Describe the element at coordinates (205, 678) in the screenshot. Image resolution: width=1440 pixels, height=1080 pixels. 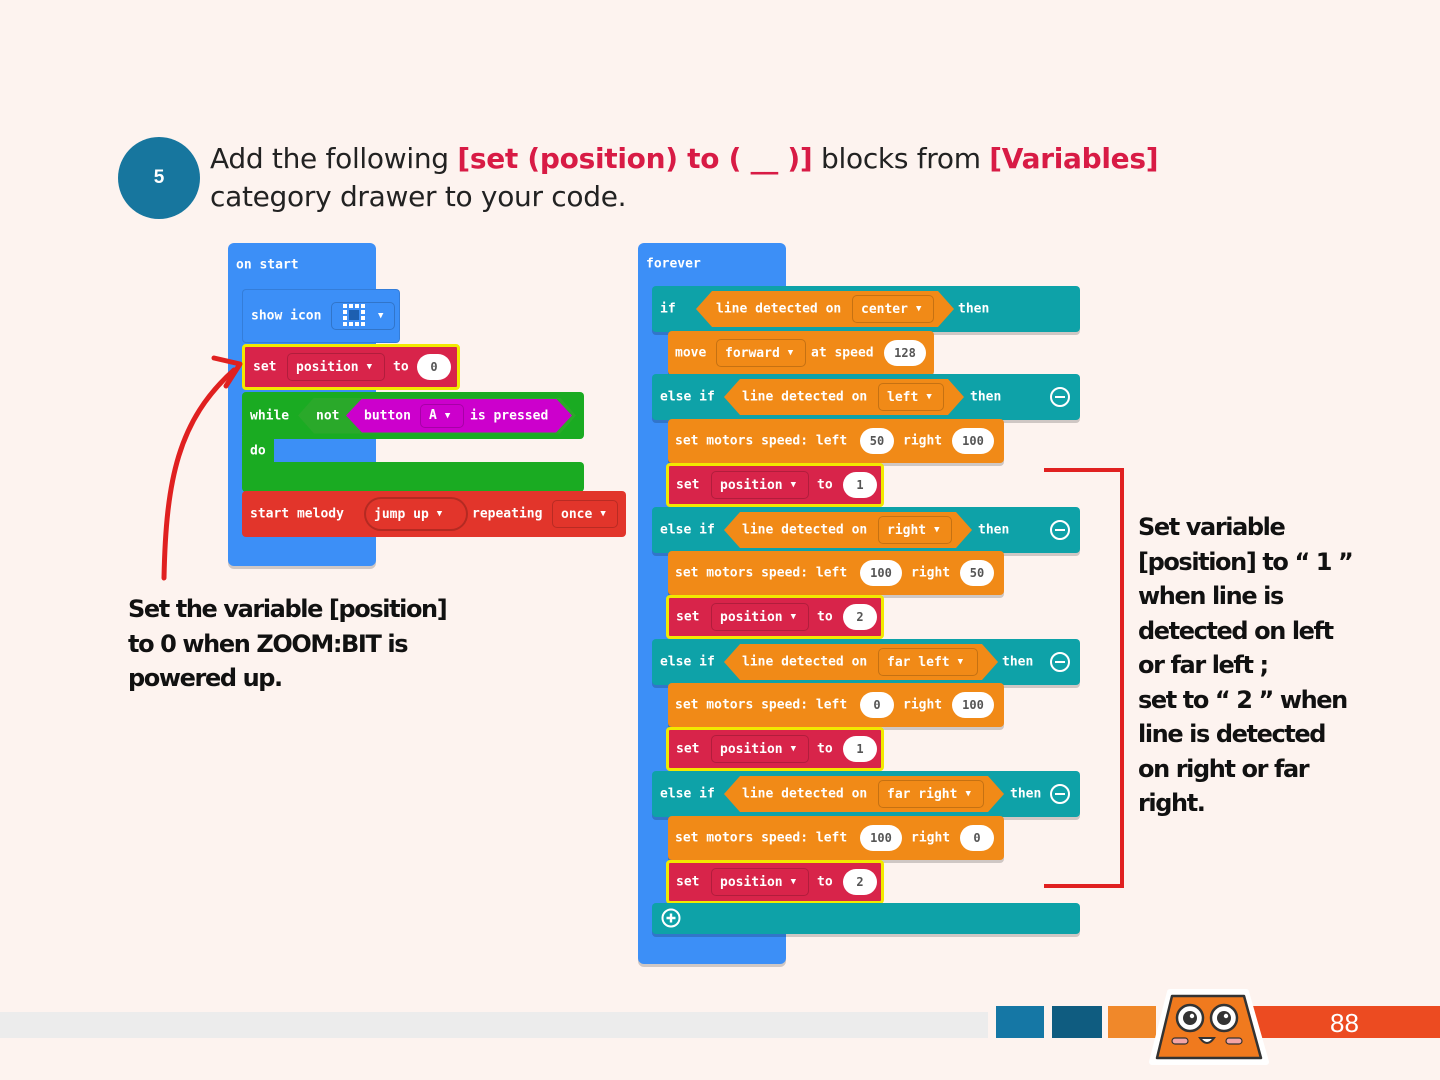
I see `caption-line: powered up.` at that location.